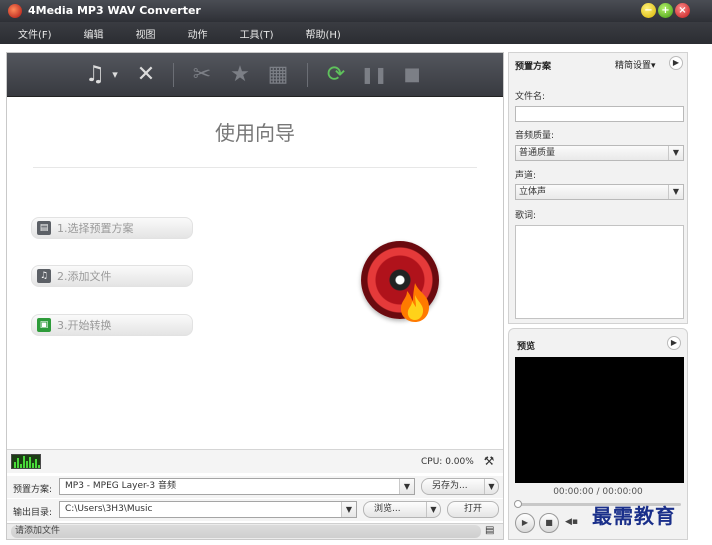  I want to click on step-label: 3.开始转换, so click(84, 325).